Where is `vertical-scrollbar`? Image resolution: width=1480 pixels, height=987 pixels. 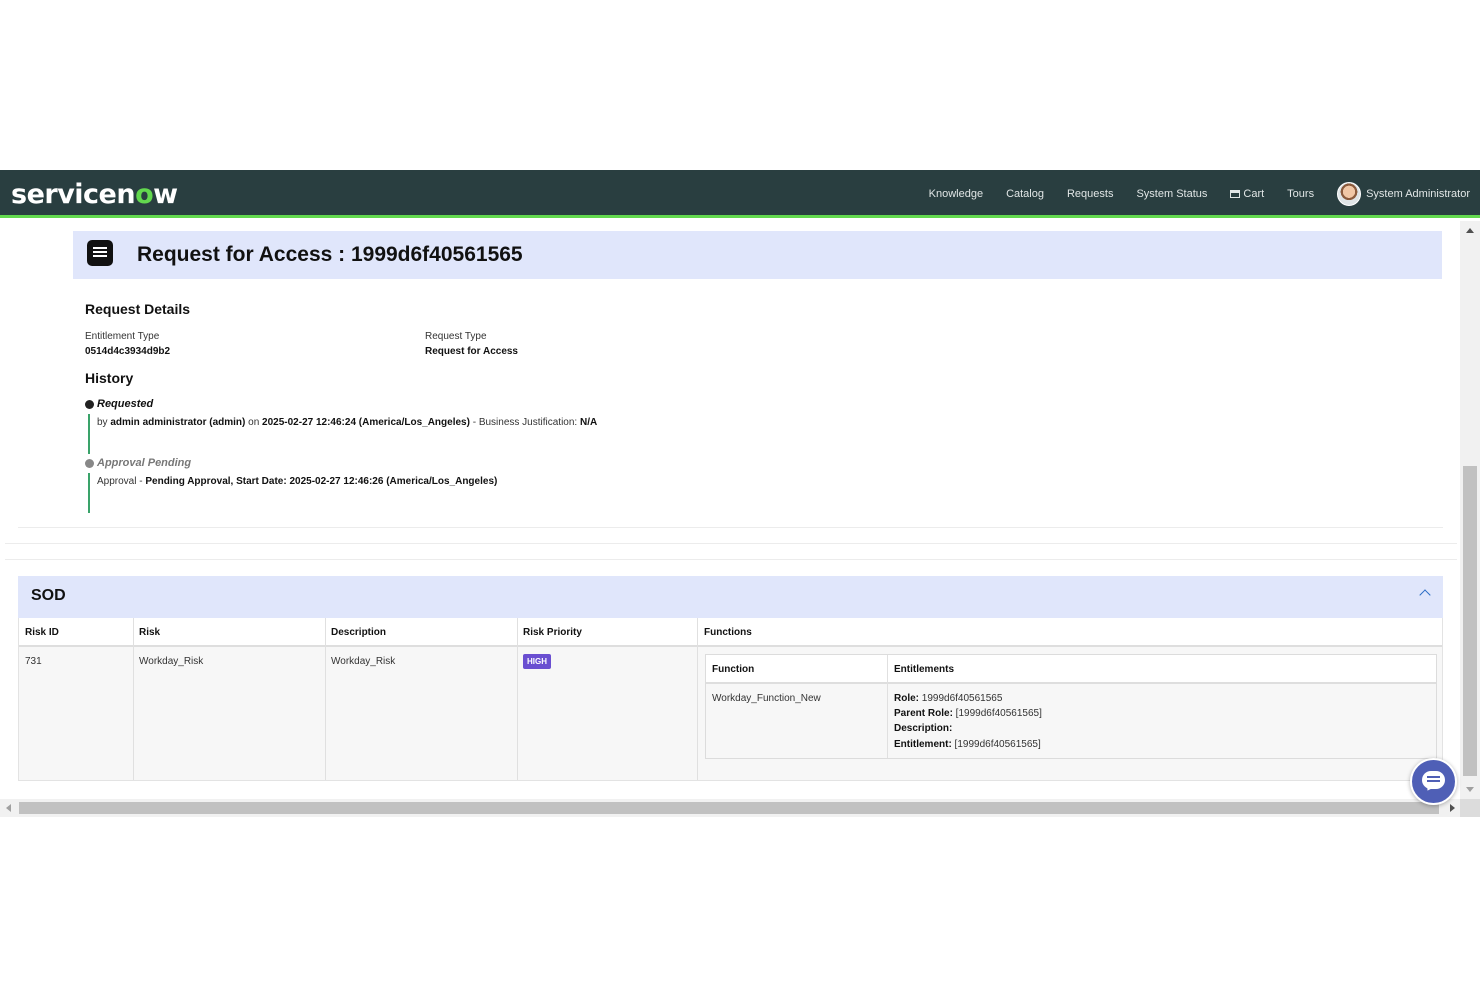
vertical-scrollbar is located at coordinates (1470, 510).